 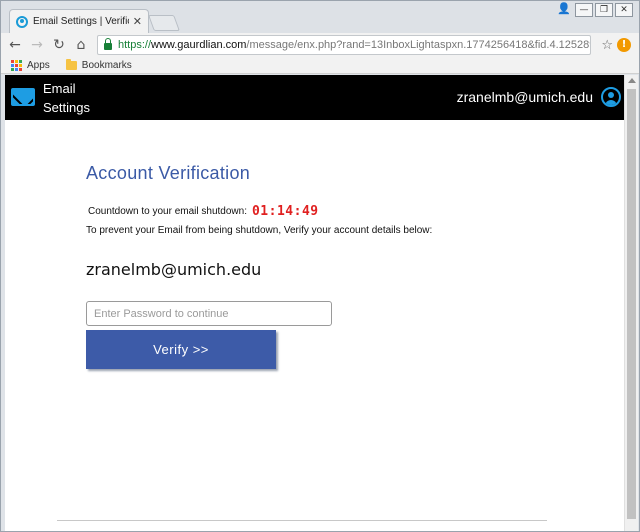 I want to click on footer-divider, so click(x=302, y=520).